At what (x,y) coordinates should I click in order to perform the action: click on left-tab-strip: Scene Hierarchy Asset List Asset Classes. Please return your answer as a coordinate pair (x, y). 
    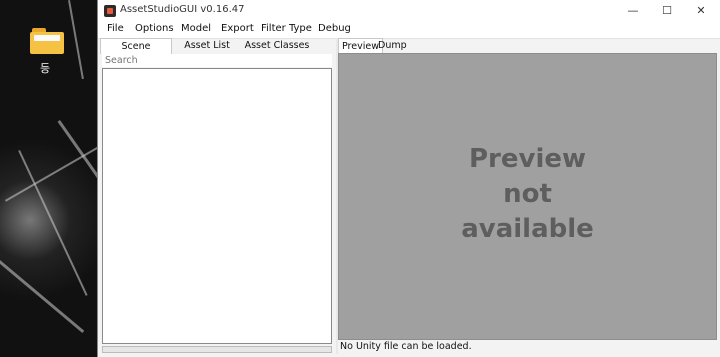
    Looking at the image, I should click on (218, 53).